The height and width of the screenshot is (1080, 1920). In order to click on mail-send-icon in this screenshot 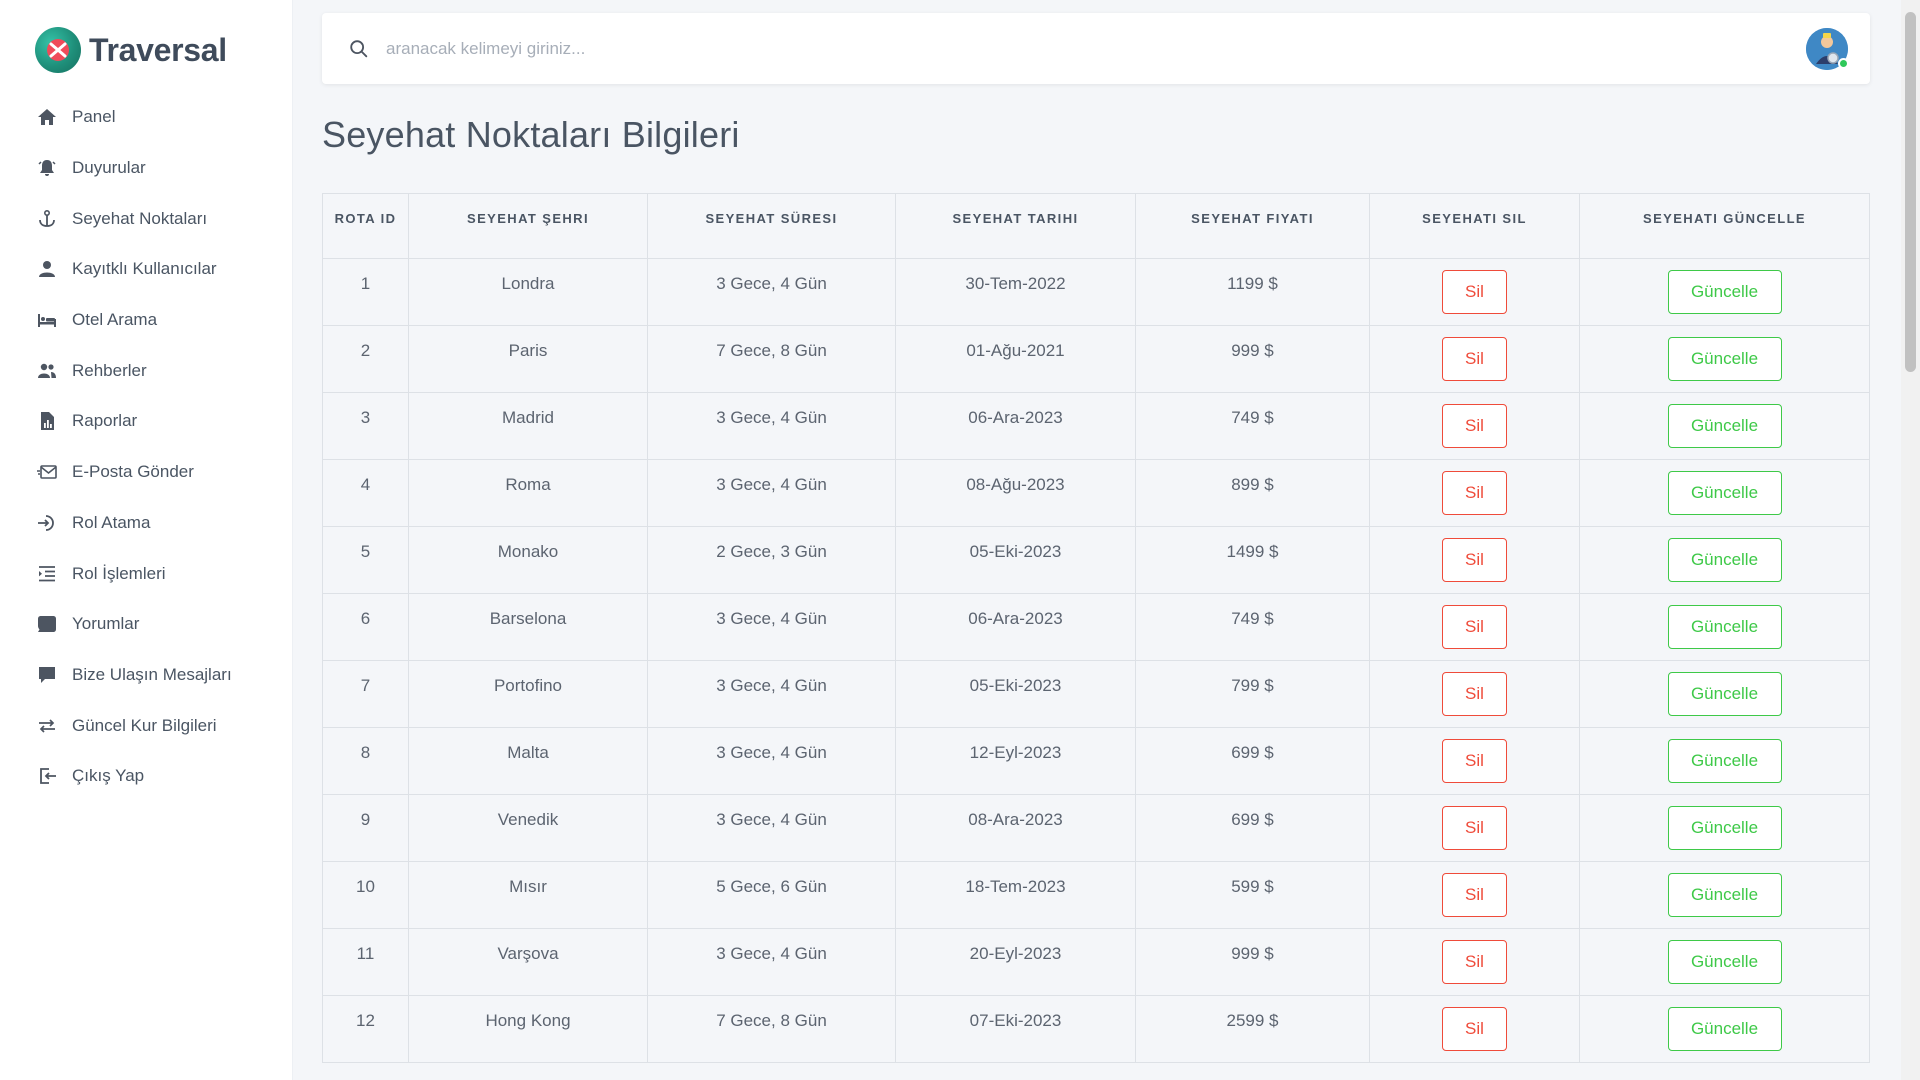, I will do `click(47, 472)`.